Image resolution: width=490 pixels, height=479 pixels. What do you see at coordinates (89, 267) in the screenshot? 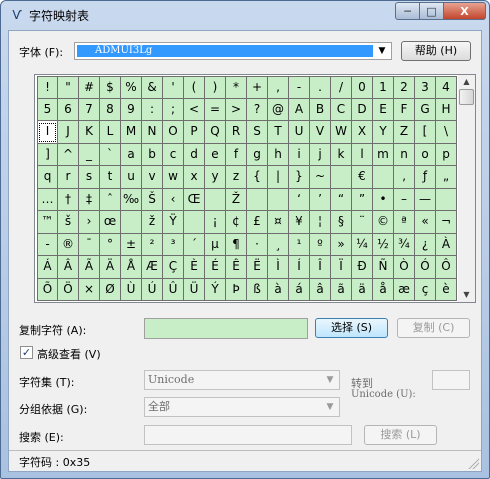
I see `char-cell: Ã` at bounding box center [89, 267].